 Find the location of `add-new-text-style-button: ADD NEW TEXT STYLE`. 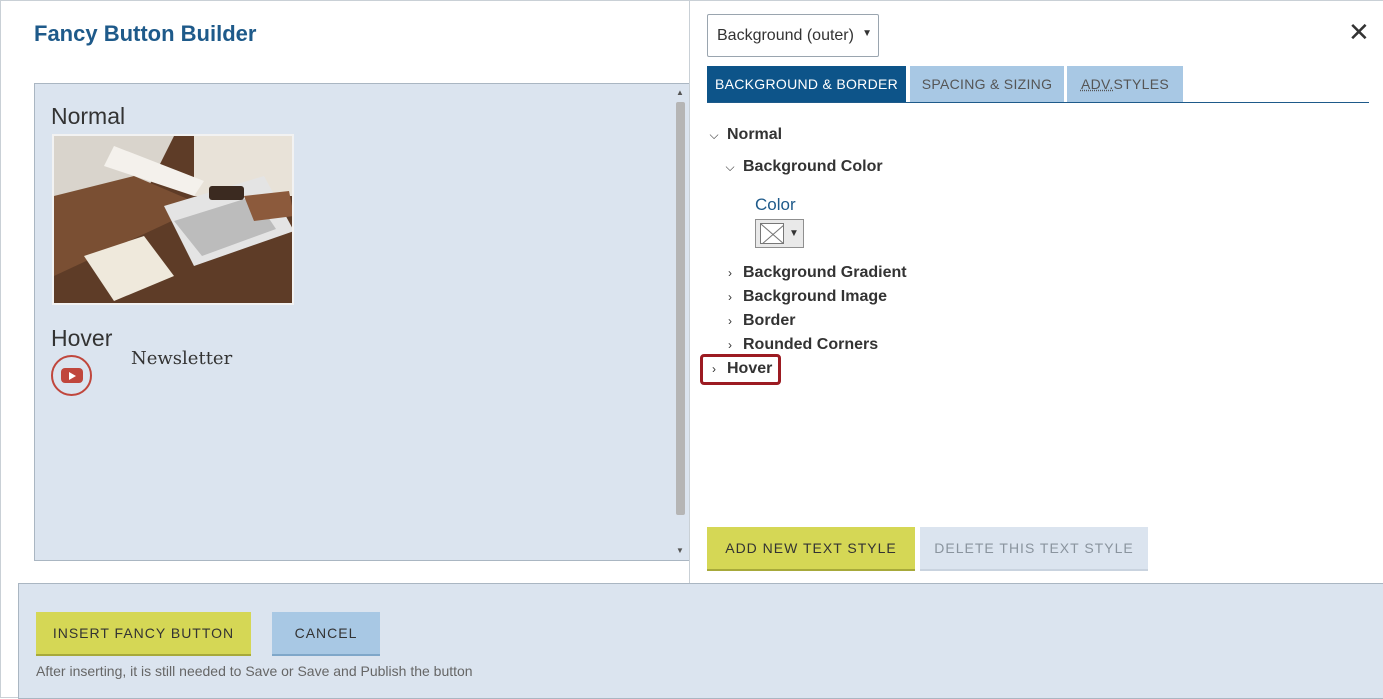

add-new-text-style-button: ADD NEW TEXT STYLE is located at coordinates (811, 549).